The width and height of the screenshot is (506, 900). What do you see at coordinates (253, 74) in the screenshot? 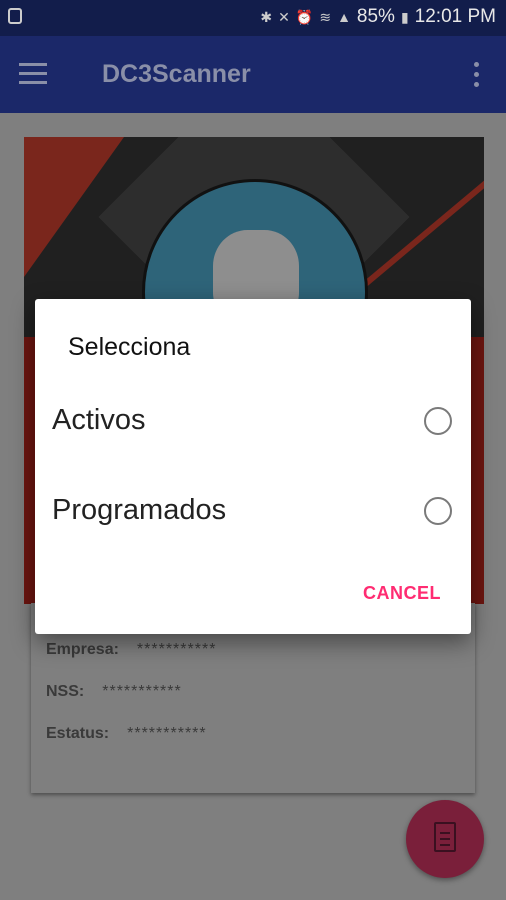
I see `app-bar: DC3Scanner` at bounding box center [253, 74].